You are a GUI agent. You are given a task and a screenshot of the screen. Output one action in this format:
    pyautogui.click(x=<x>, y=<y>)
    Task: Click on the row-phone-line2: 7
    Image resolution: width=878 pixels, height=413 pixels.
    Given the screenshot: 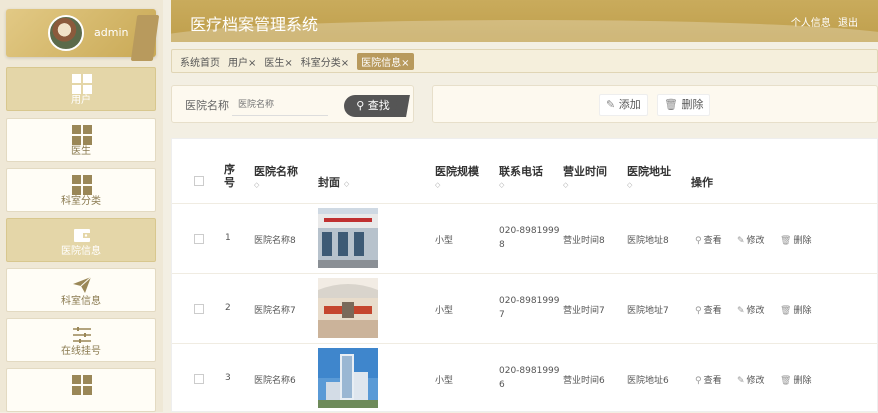 What is the action you would take?
    pyautogui.click(x=502, y=315)
    